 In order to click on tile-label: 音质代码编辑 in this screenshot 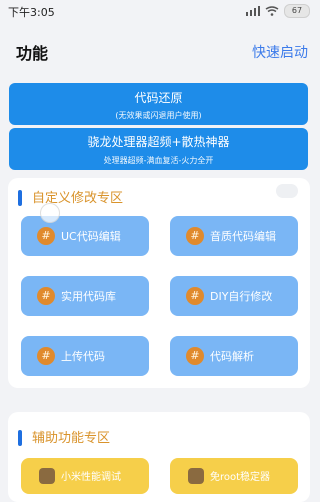, I will do `click(243, 236)`.